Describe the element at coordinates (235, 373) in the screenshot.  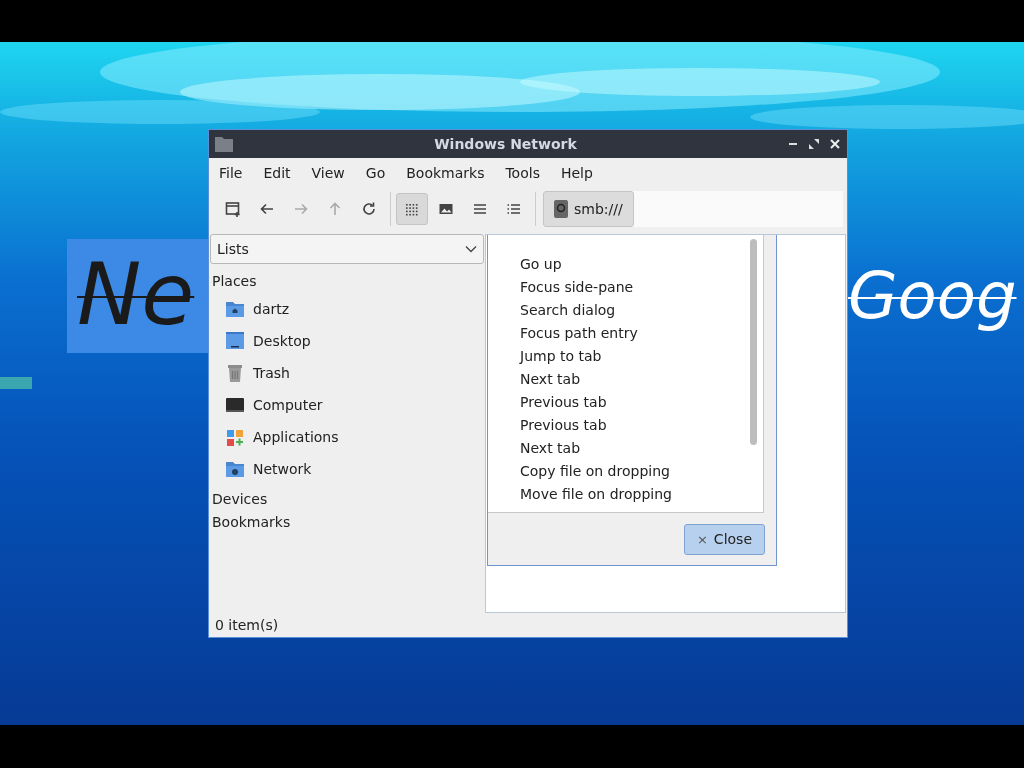
I see `trash-icon` at that location.